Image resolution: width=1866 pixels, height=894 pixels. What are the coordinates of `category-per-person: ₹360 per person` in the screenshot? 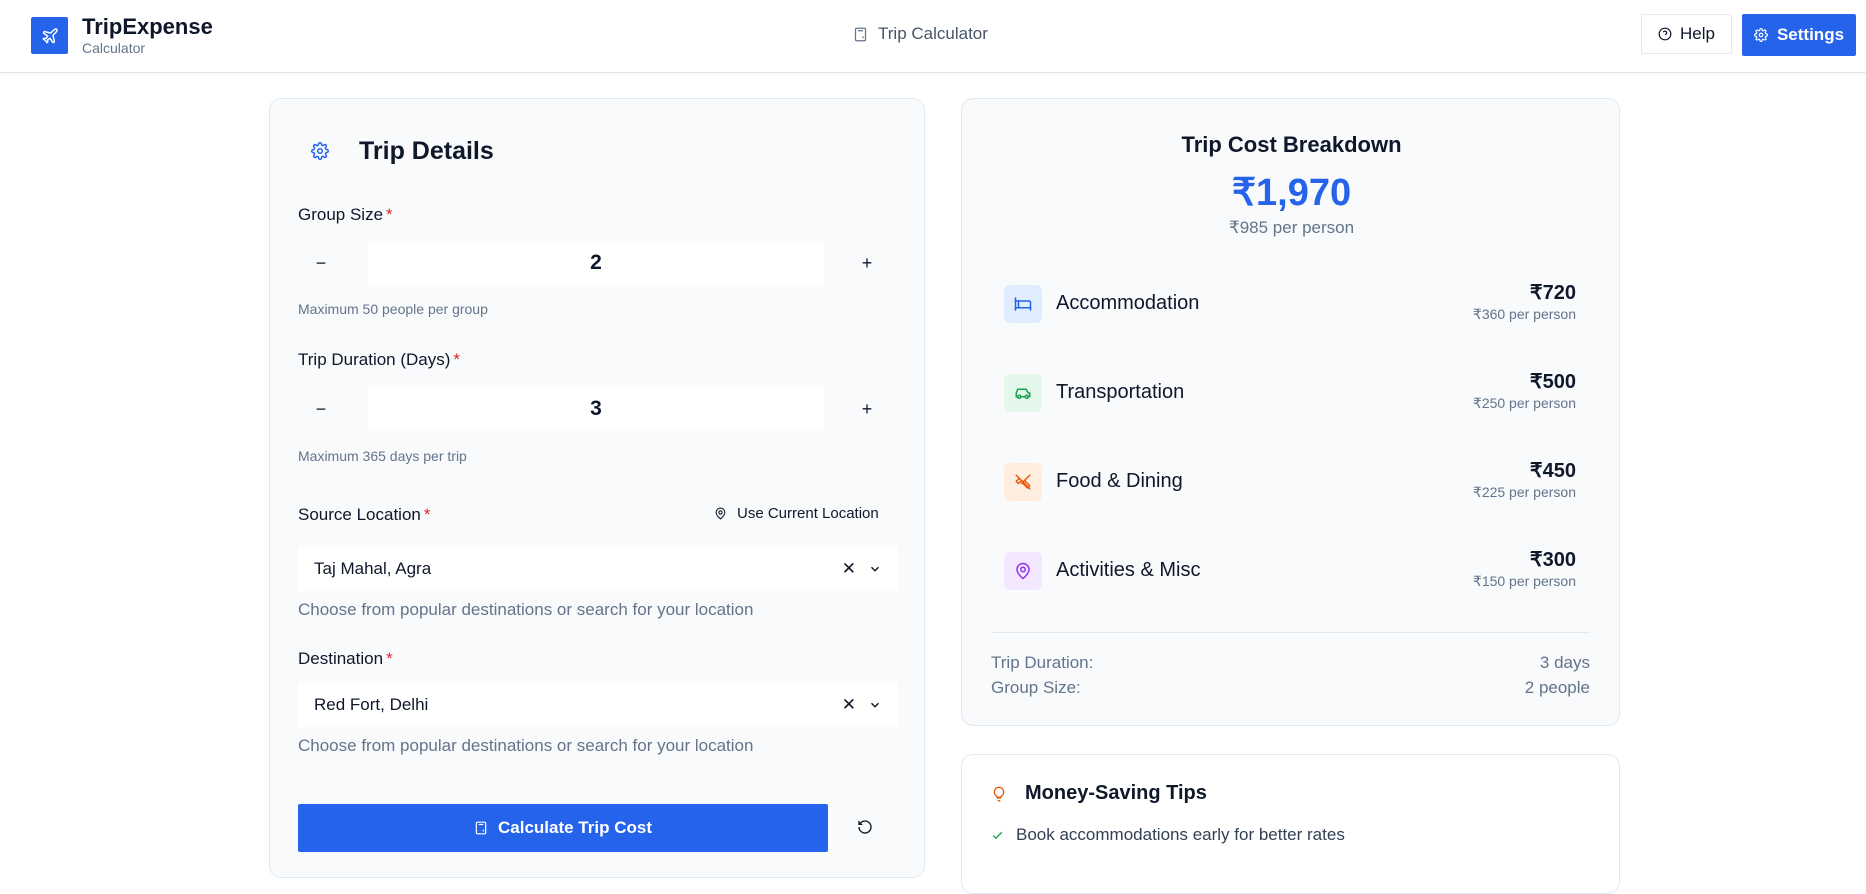 It's located at (1524, 314).